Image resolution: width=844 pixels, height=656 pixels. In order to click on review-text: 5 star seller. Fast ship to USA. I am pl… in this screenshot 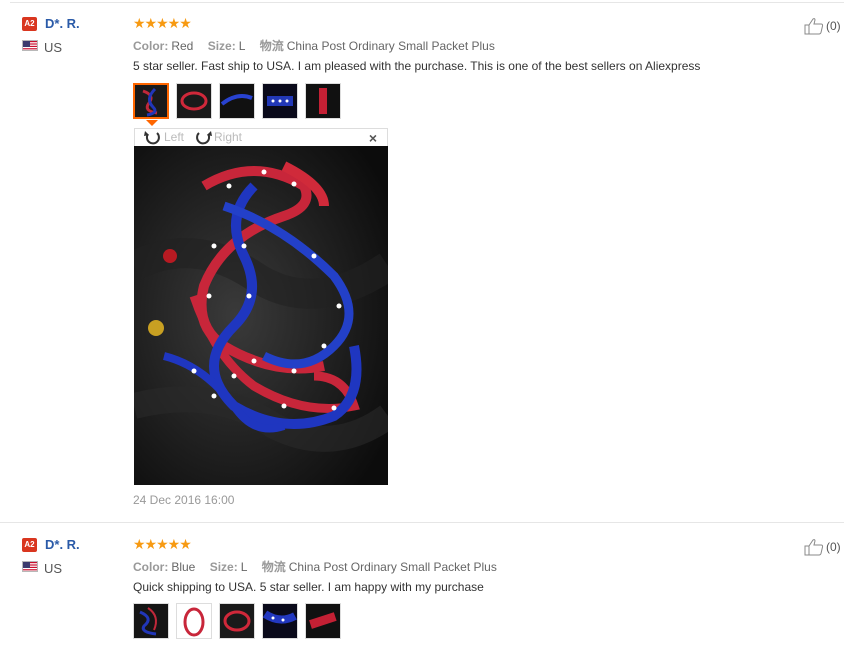, I will do `click(417, 66)`.